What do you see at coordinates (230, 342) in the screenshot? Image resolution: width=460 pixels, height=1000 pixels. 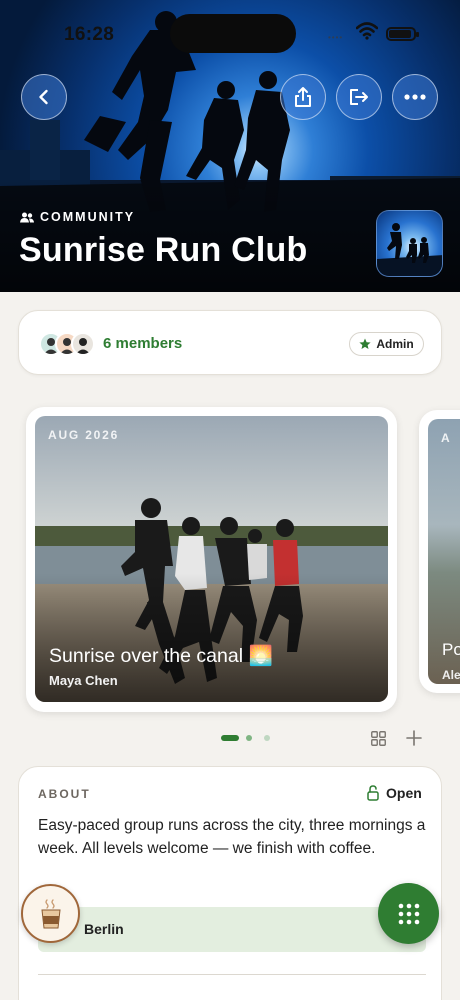 I see `members-card: 6 members Admin` at bounding box center [230, 342].